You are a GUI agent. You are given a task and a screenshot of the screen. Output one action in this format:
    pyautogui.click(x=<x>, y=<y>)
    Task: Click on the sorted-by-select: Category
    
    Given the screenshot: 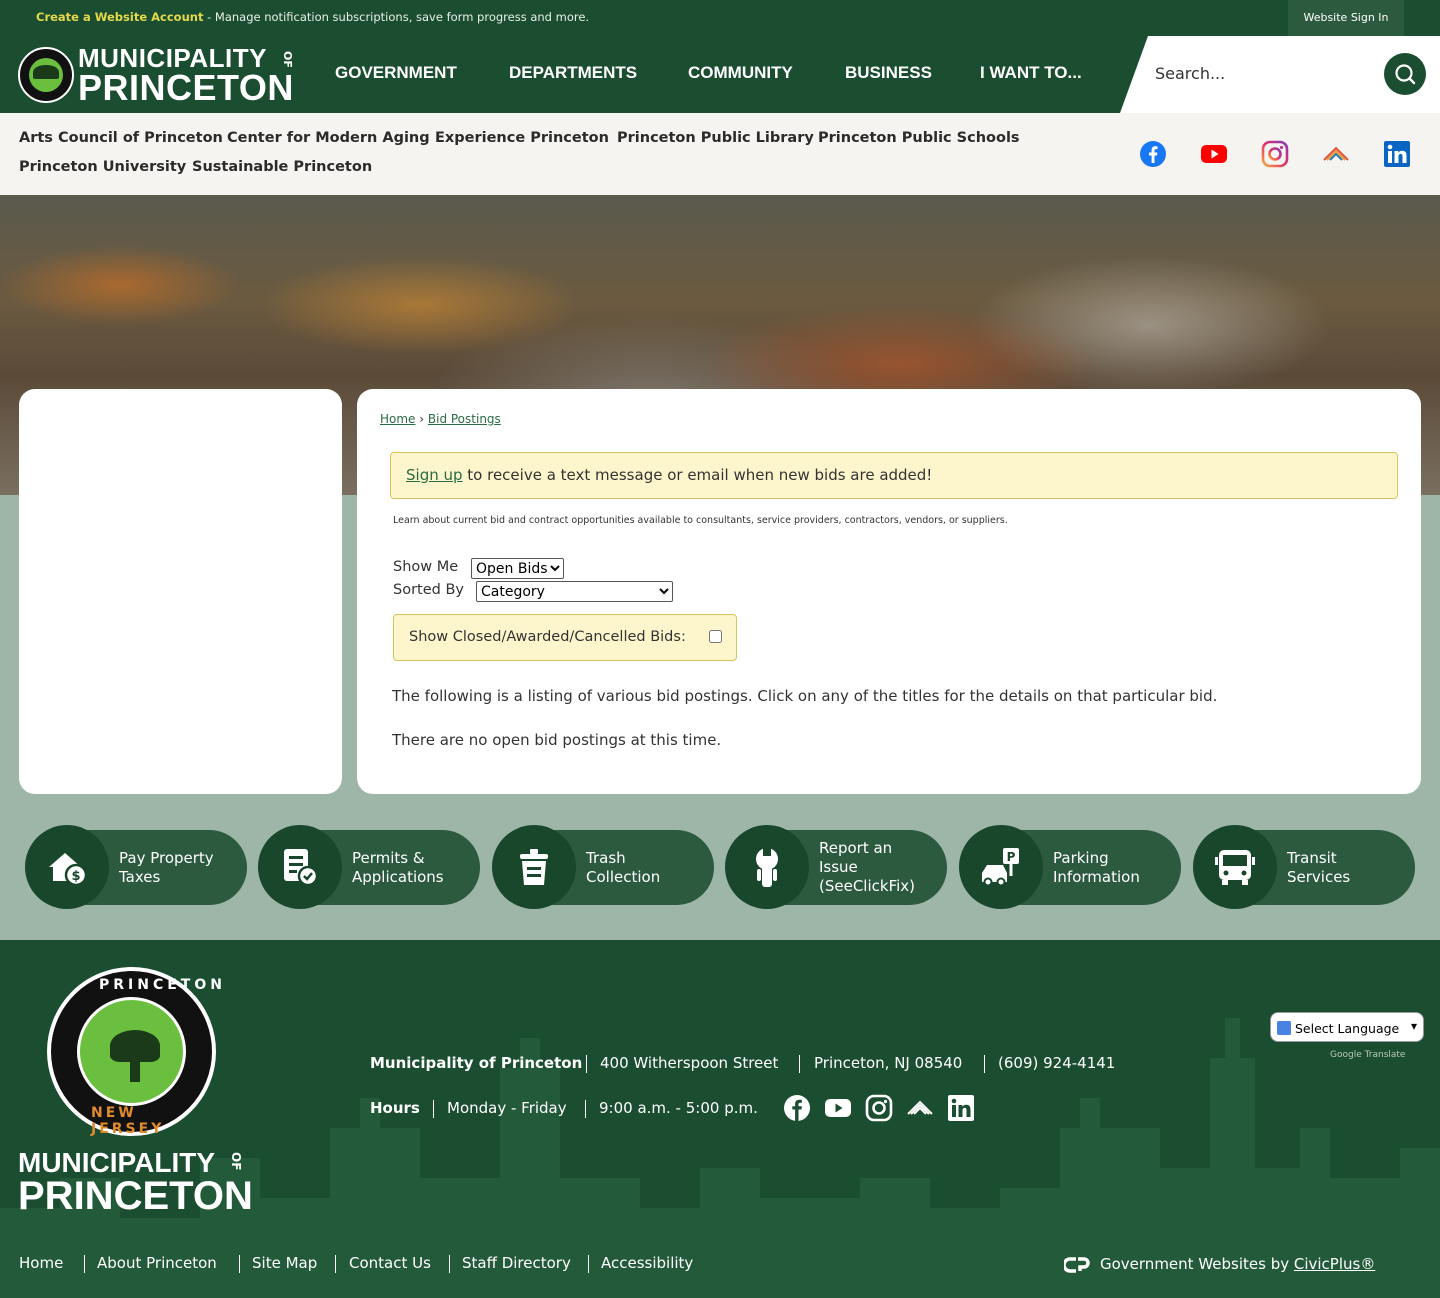 What is the action you would take?
    pyautogui.click(x=574, y=591)
    